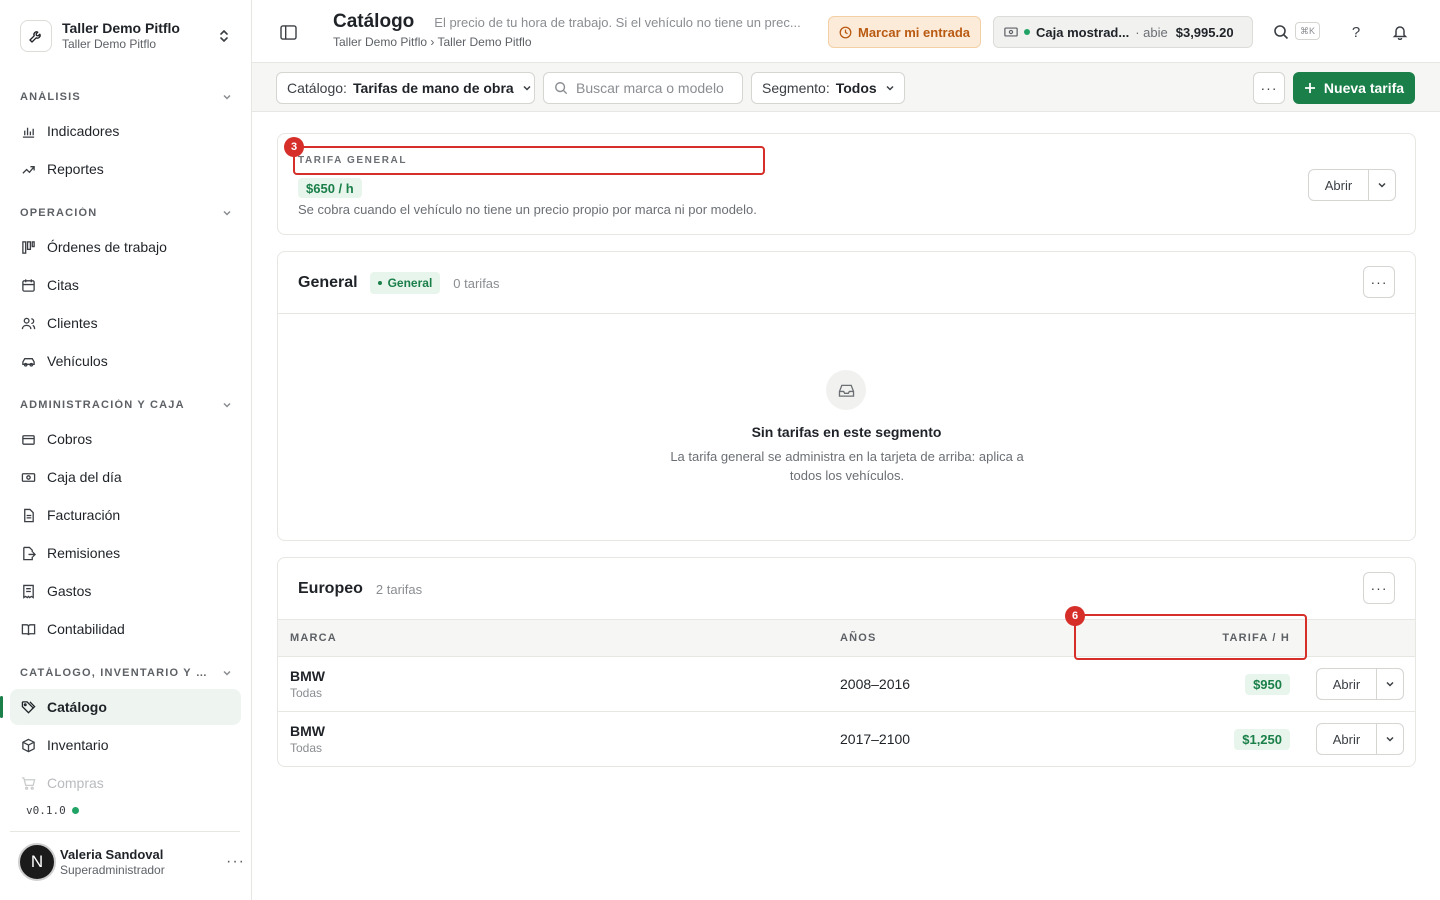 The height and width of the screenshot is (900, 1440). What do you see at coordinates (36, 36) in the screenshot?
I see `wrench-icon` at bounding box center [36, 36].